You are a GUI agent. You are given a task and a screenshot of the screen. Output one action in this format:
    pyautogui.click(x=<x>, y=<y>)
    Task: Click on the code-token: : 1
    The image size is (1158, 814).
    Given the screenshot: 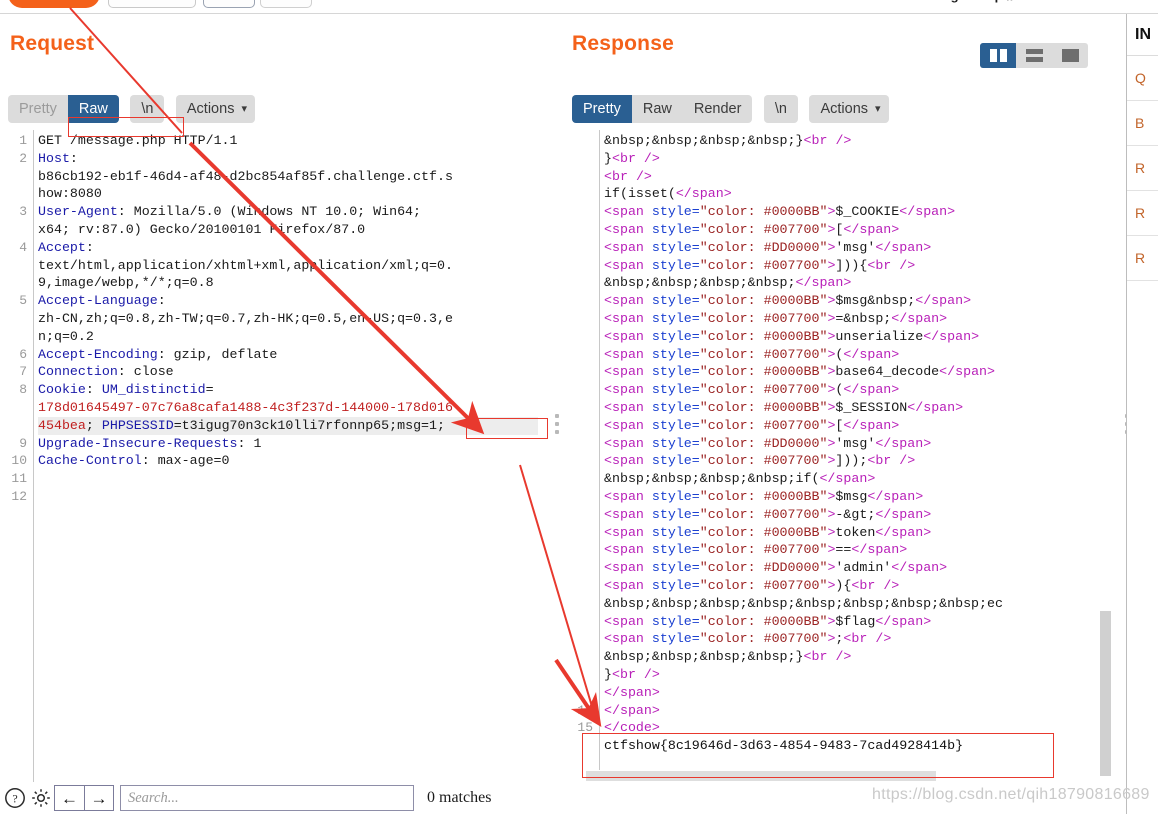 What is the action you would take?
    pyautogui.click(x=249, y=443)
    